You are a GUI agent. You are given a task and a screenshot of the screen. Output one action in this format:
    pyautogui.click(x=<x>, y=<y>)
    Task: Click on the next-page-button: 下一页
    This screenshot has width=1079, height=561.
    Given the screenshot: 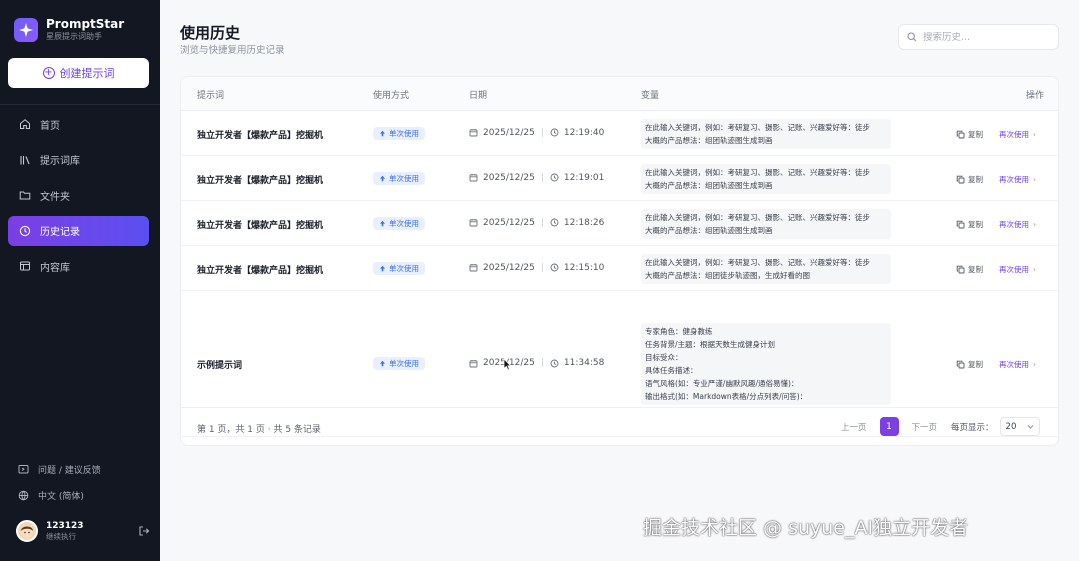 What is the action you would take?
    pyautogui.click(x=925, y=427)
    